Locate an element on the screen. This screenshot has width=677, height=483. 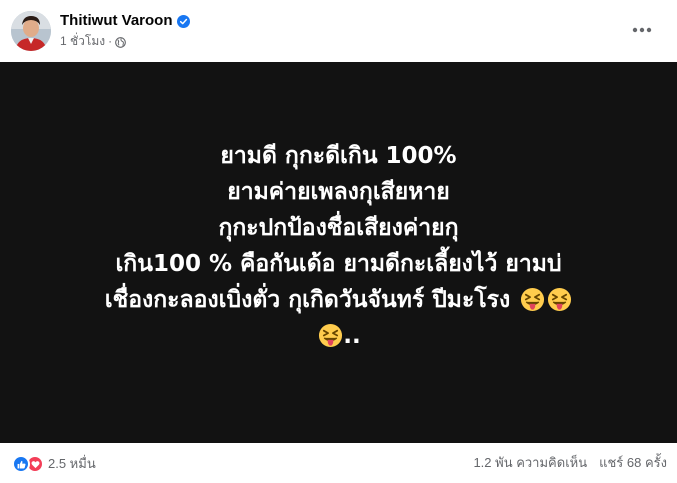
post-text-line-with-emoji: .. is located at coordinates (339, 336).